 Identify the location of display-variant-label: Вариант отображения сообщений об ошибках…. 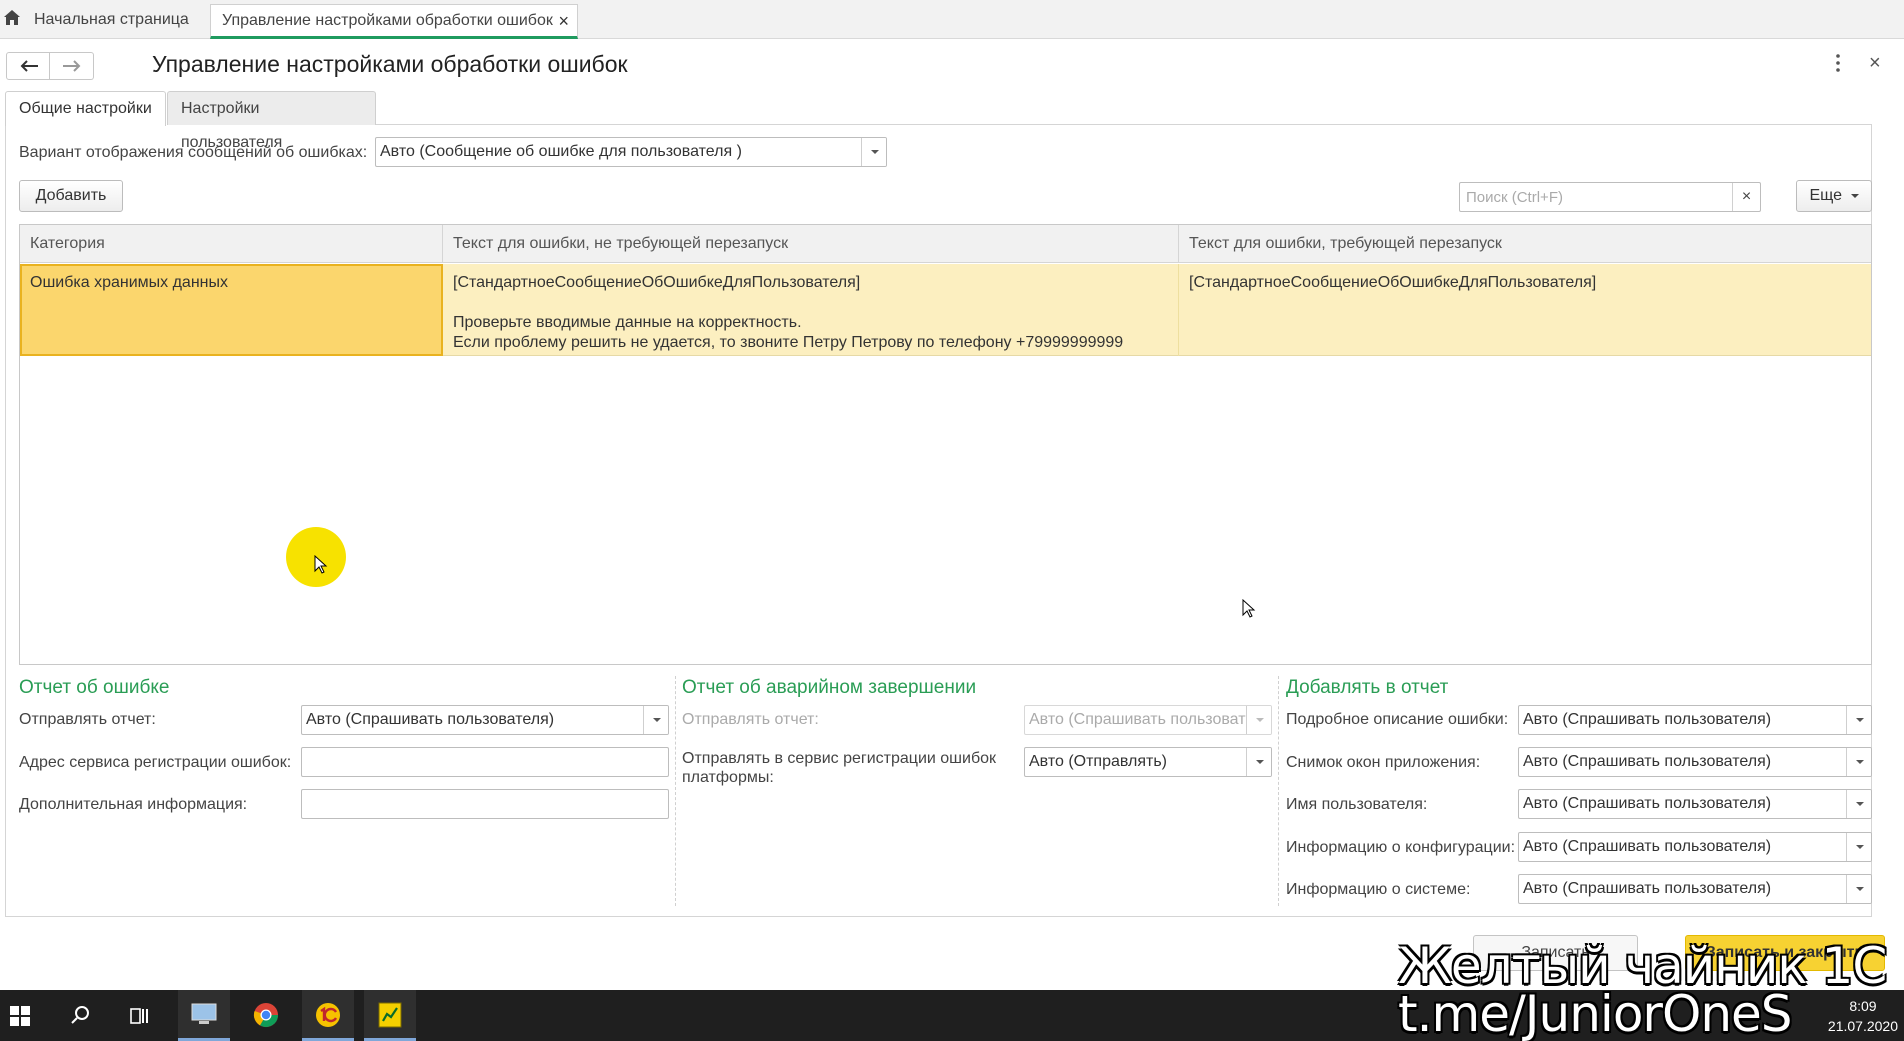
(193, 152).